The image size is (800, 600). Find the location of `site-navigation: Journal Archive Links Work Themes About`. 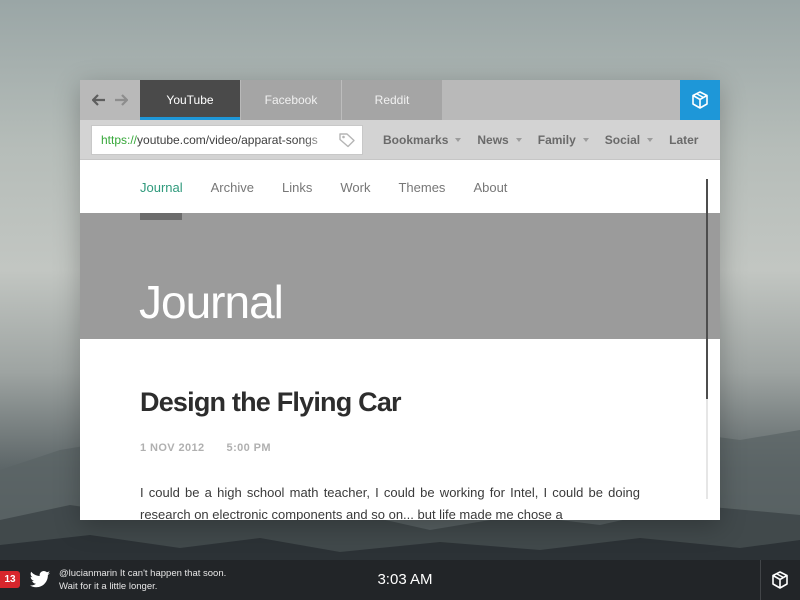

site-navigation: Journal Archive Links Work Themes About is located at coordinates (337, 187).